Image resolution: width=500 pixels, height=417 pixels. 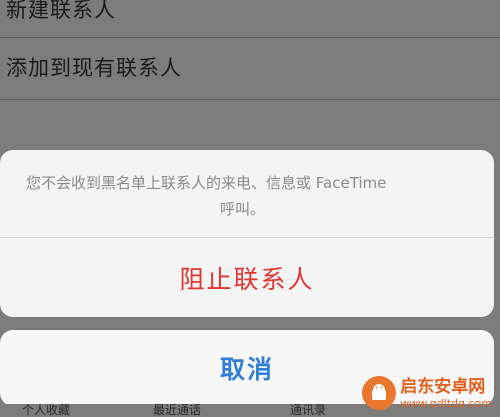 What do you see at coordinates (308, 410) in the screenshot?
I see `tab-contacts: 通讯录` at bounding box center [308, 410].